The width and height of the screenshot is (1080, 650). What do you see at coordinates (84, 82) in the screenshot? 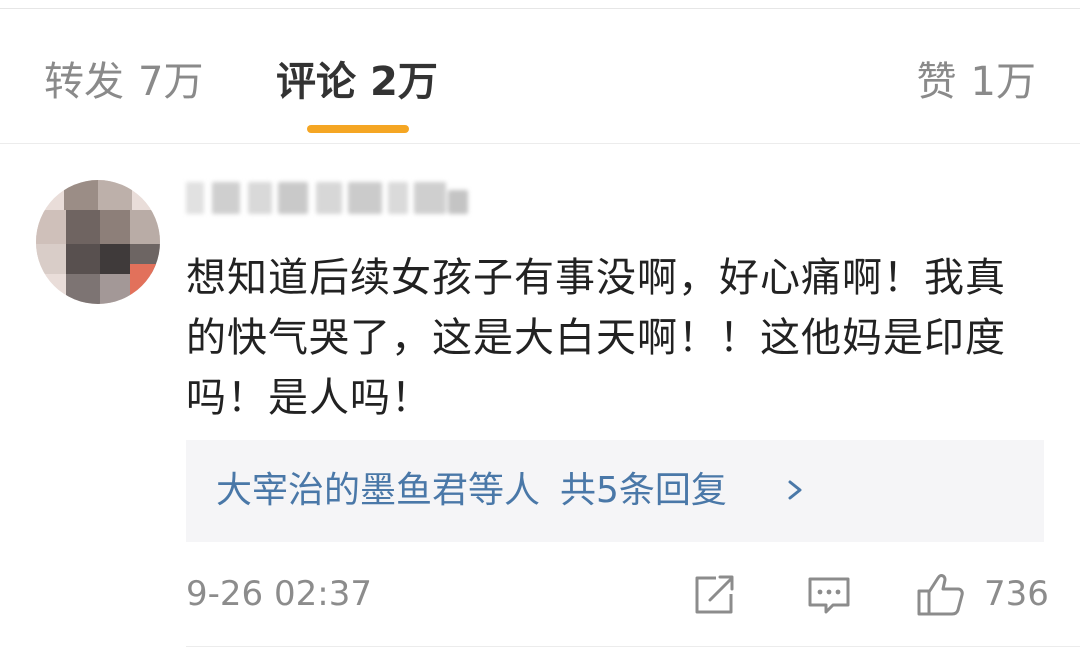
I see `tab-repost-label: 转发` at bounding box center [84, 82].